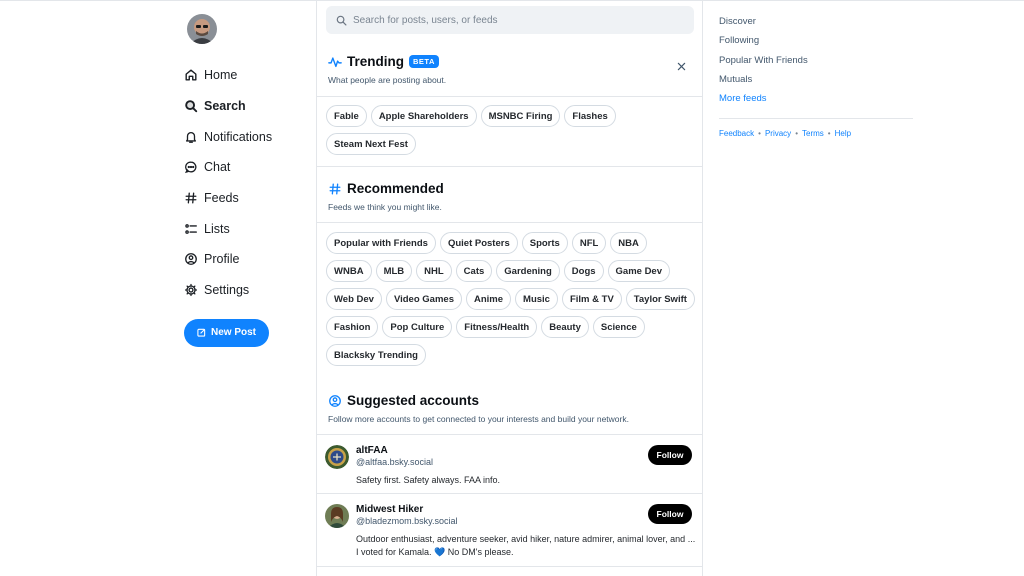  I want to click on help-link: Help, so click(843, 133).